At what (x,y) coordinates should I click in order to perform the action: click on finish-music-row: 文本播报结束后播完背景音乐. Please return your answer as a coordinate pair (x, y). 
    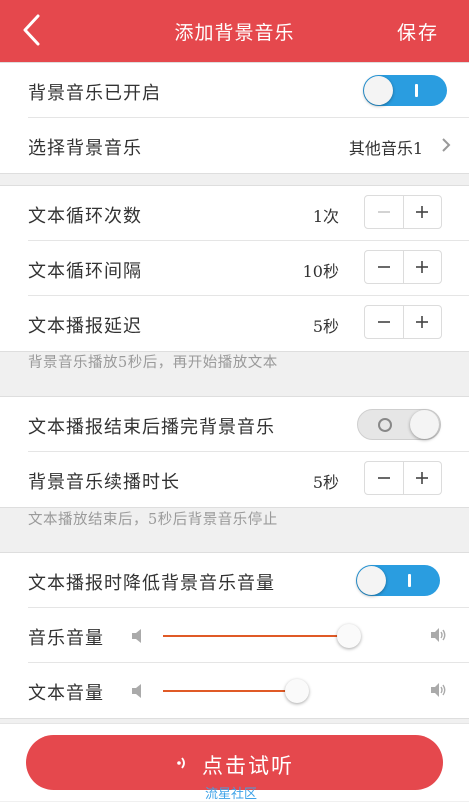
    Looking at the image, I should click on (234, 424).